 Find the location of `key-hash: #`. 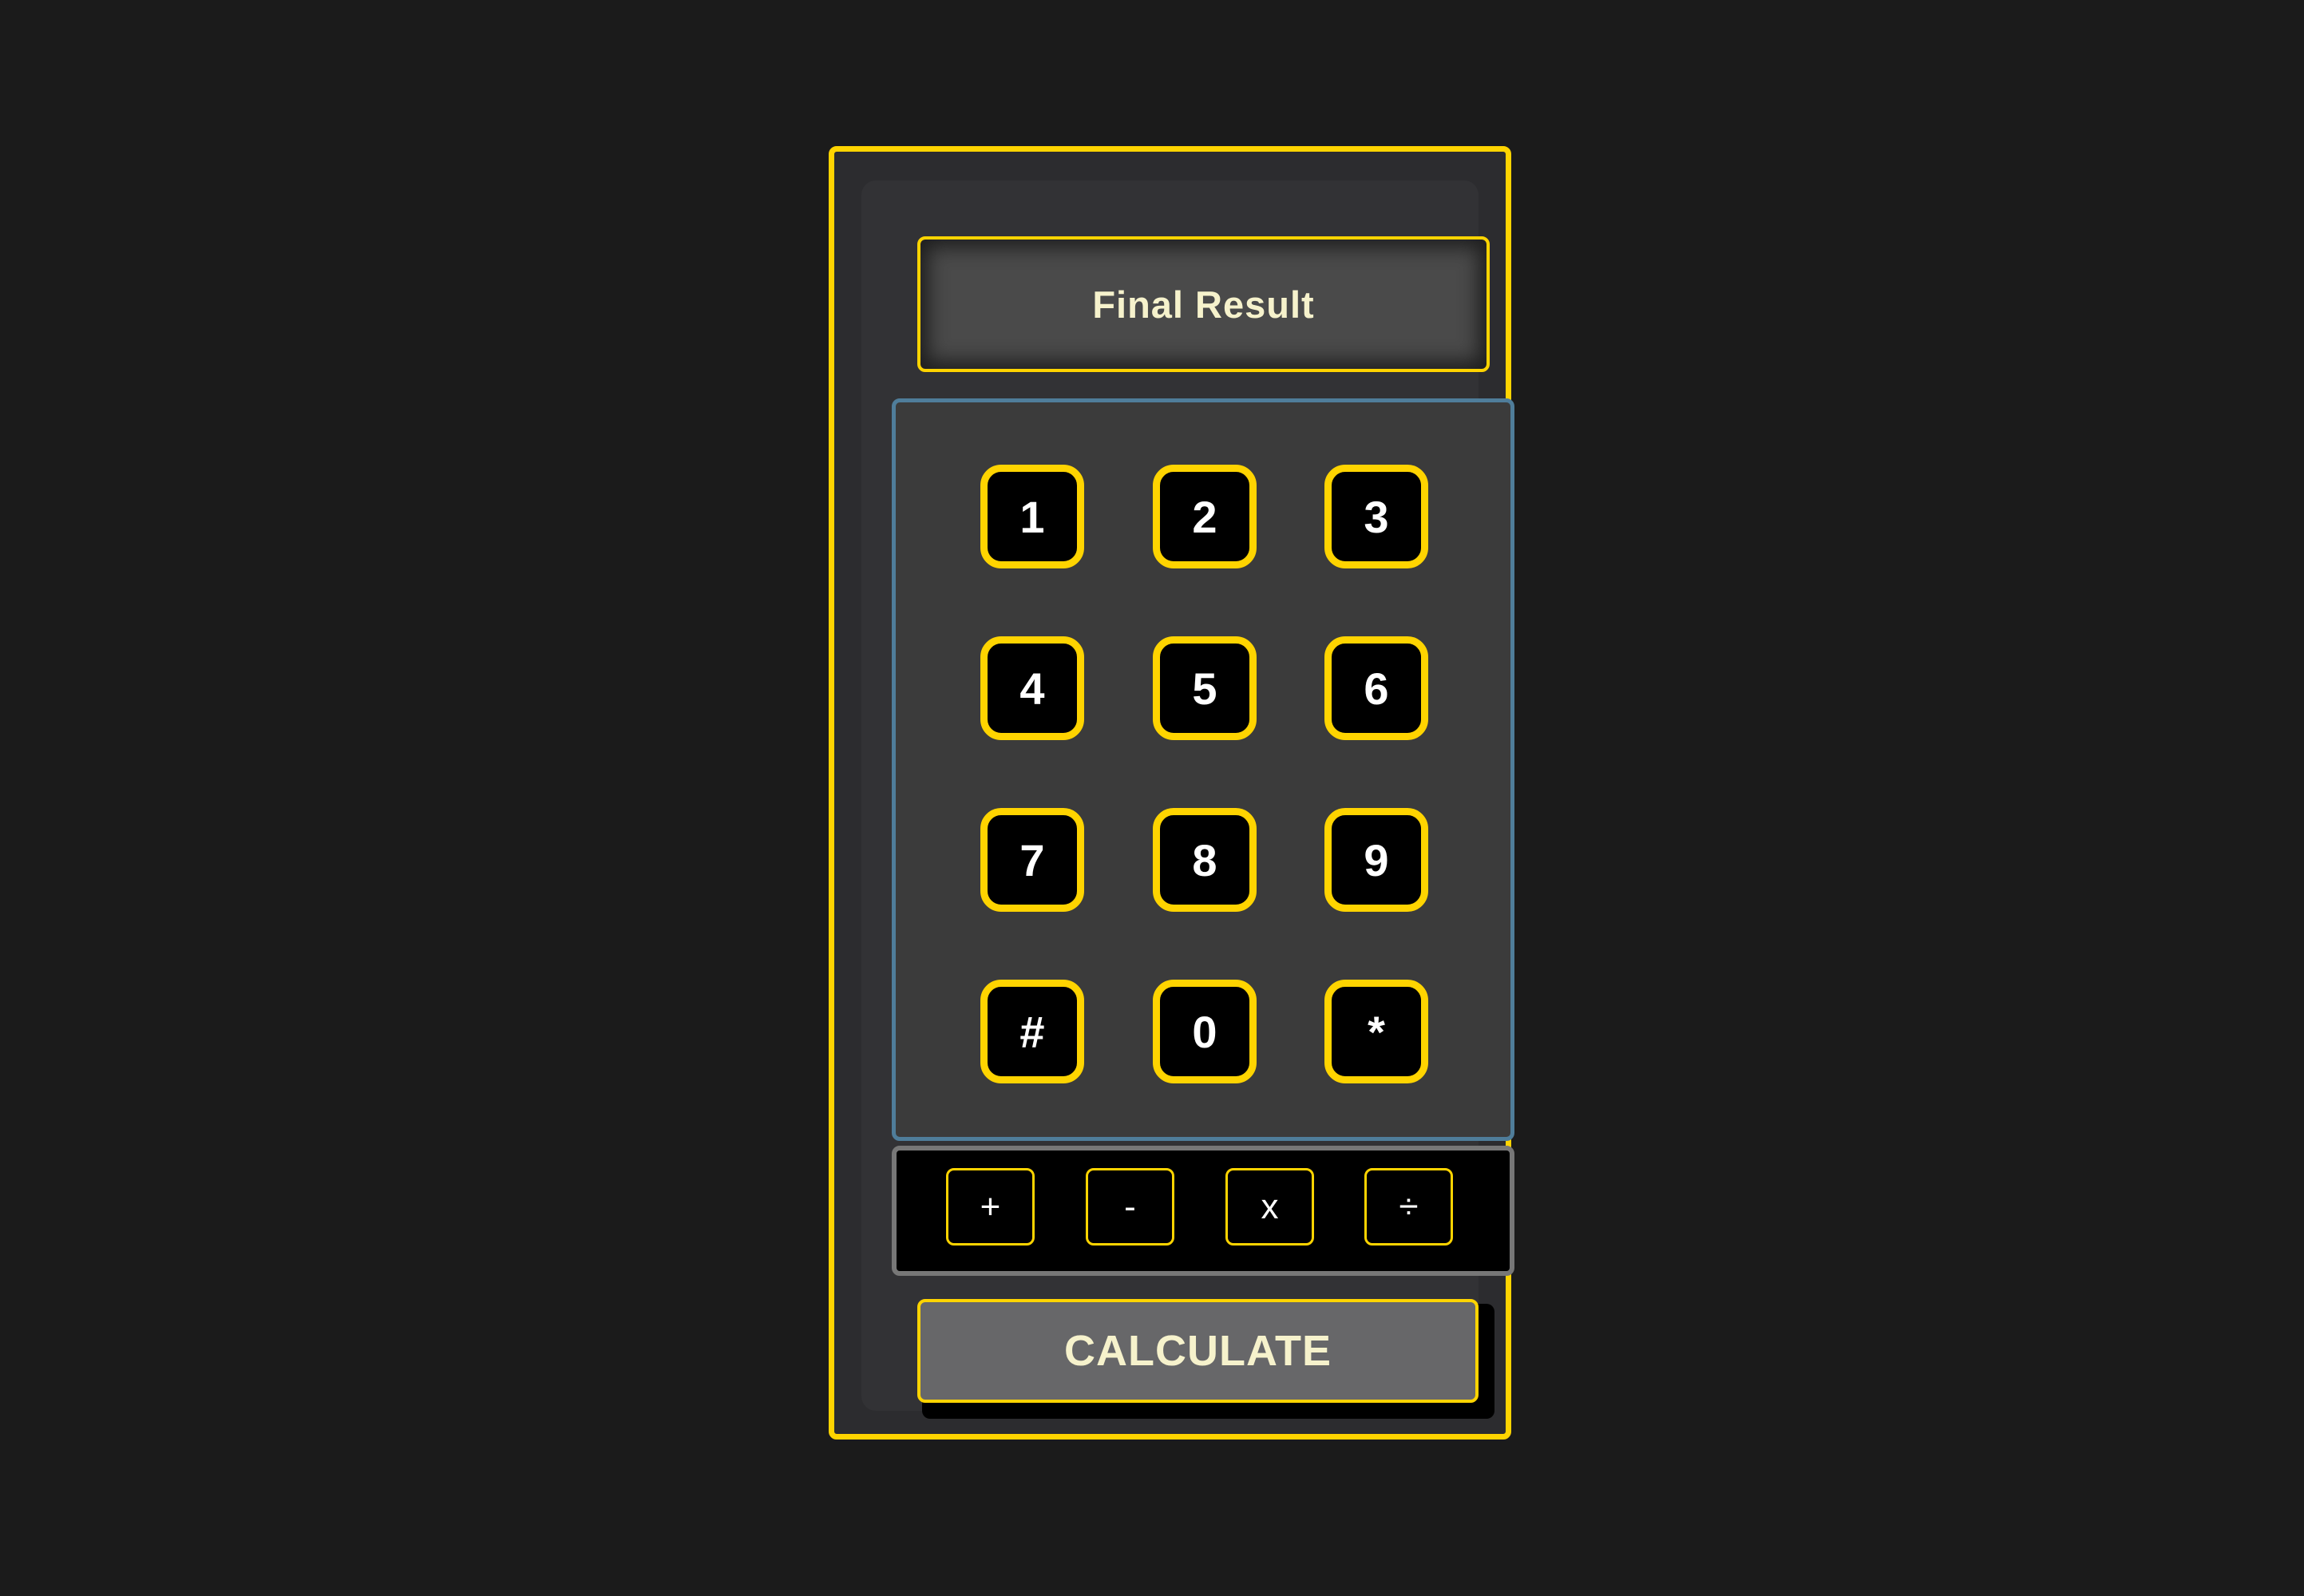

key-hash: # is located at coordinates (1032, 1031).